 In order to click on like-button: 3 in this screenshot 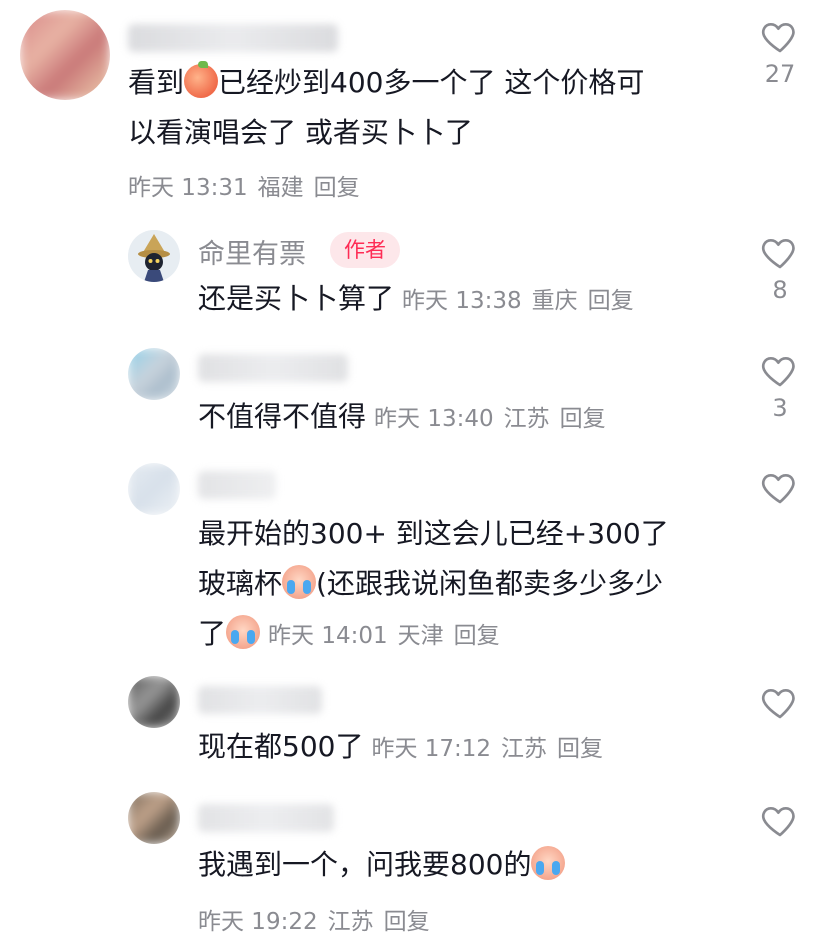, I will do `click(780, 386)`.